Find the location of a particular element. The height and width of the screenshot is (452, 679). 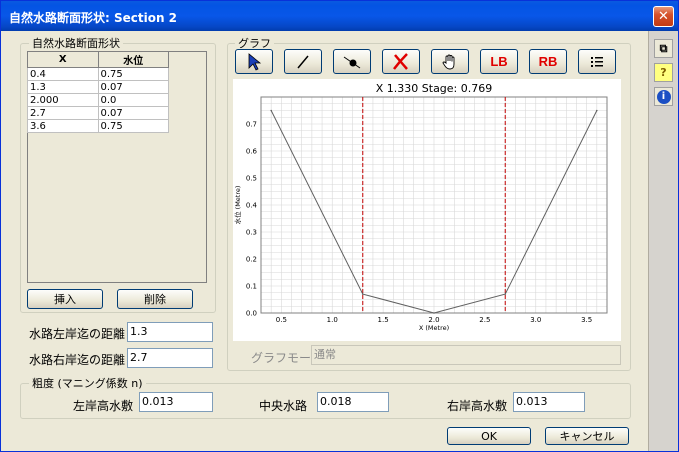

left-bank-input: 1.3 is located at coordinates (170, 332).